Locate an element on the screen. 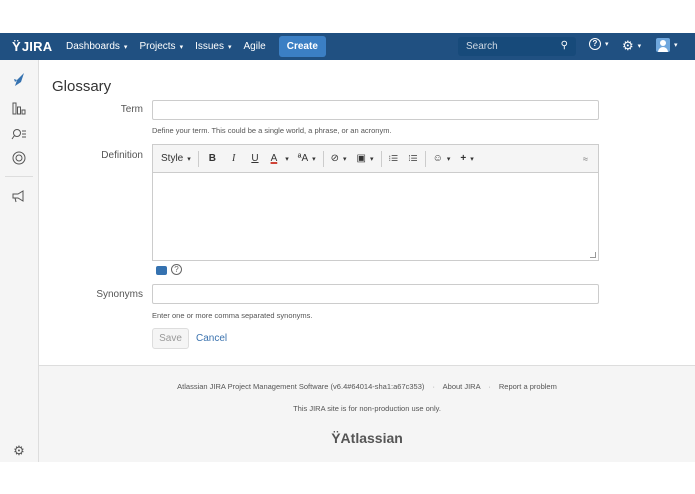  jira-logo: Ÿ JIRA is located at coordinates (27, 46).